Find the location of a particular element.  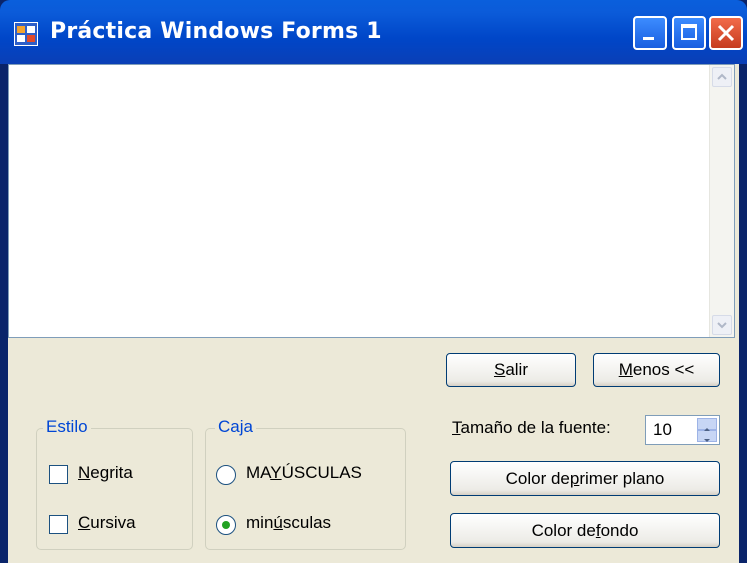

minimize-icon is located at coordinates (650, 33).